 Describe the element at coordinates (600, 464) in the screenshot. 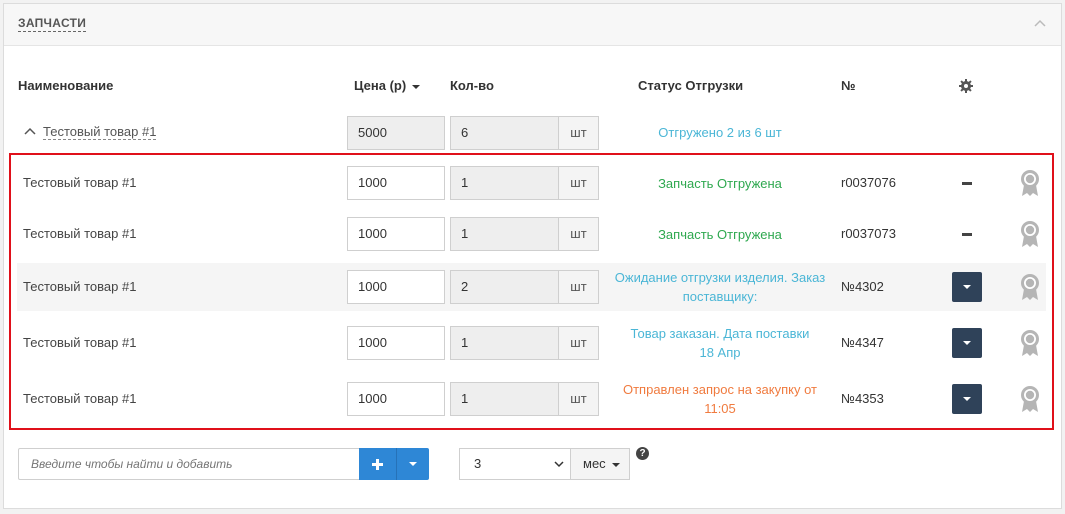

I see `period-unit-button: мес` at that location.